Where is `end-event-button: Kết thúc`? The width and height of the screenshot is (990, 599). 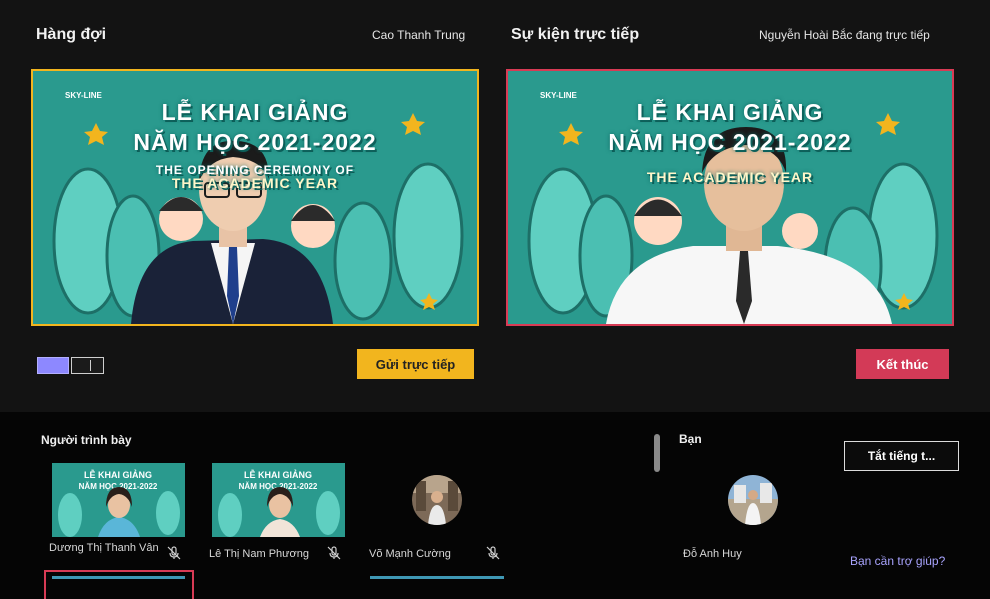 end-event-button: Kết thúc is located at coordinates (902, 364).